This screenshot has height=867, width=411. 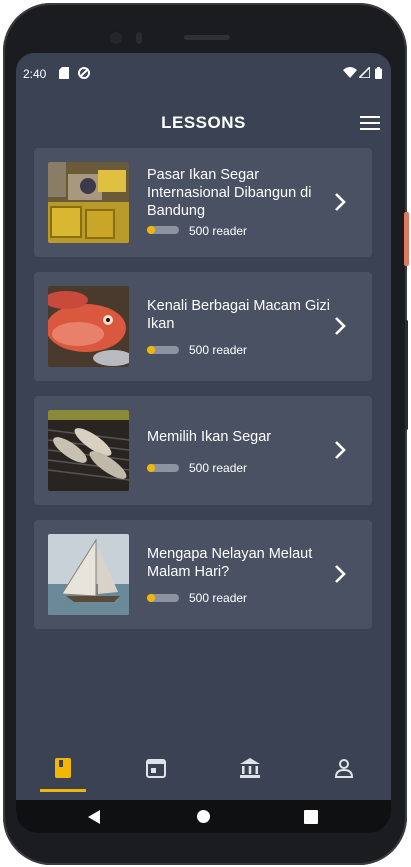 What do you see at coordinates (64, 73) in the screenshot?
I see `sd-card-icon` at bounding box center [64, 73].